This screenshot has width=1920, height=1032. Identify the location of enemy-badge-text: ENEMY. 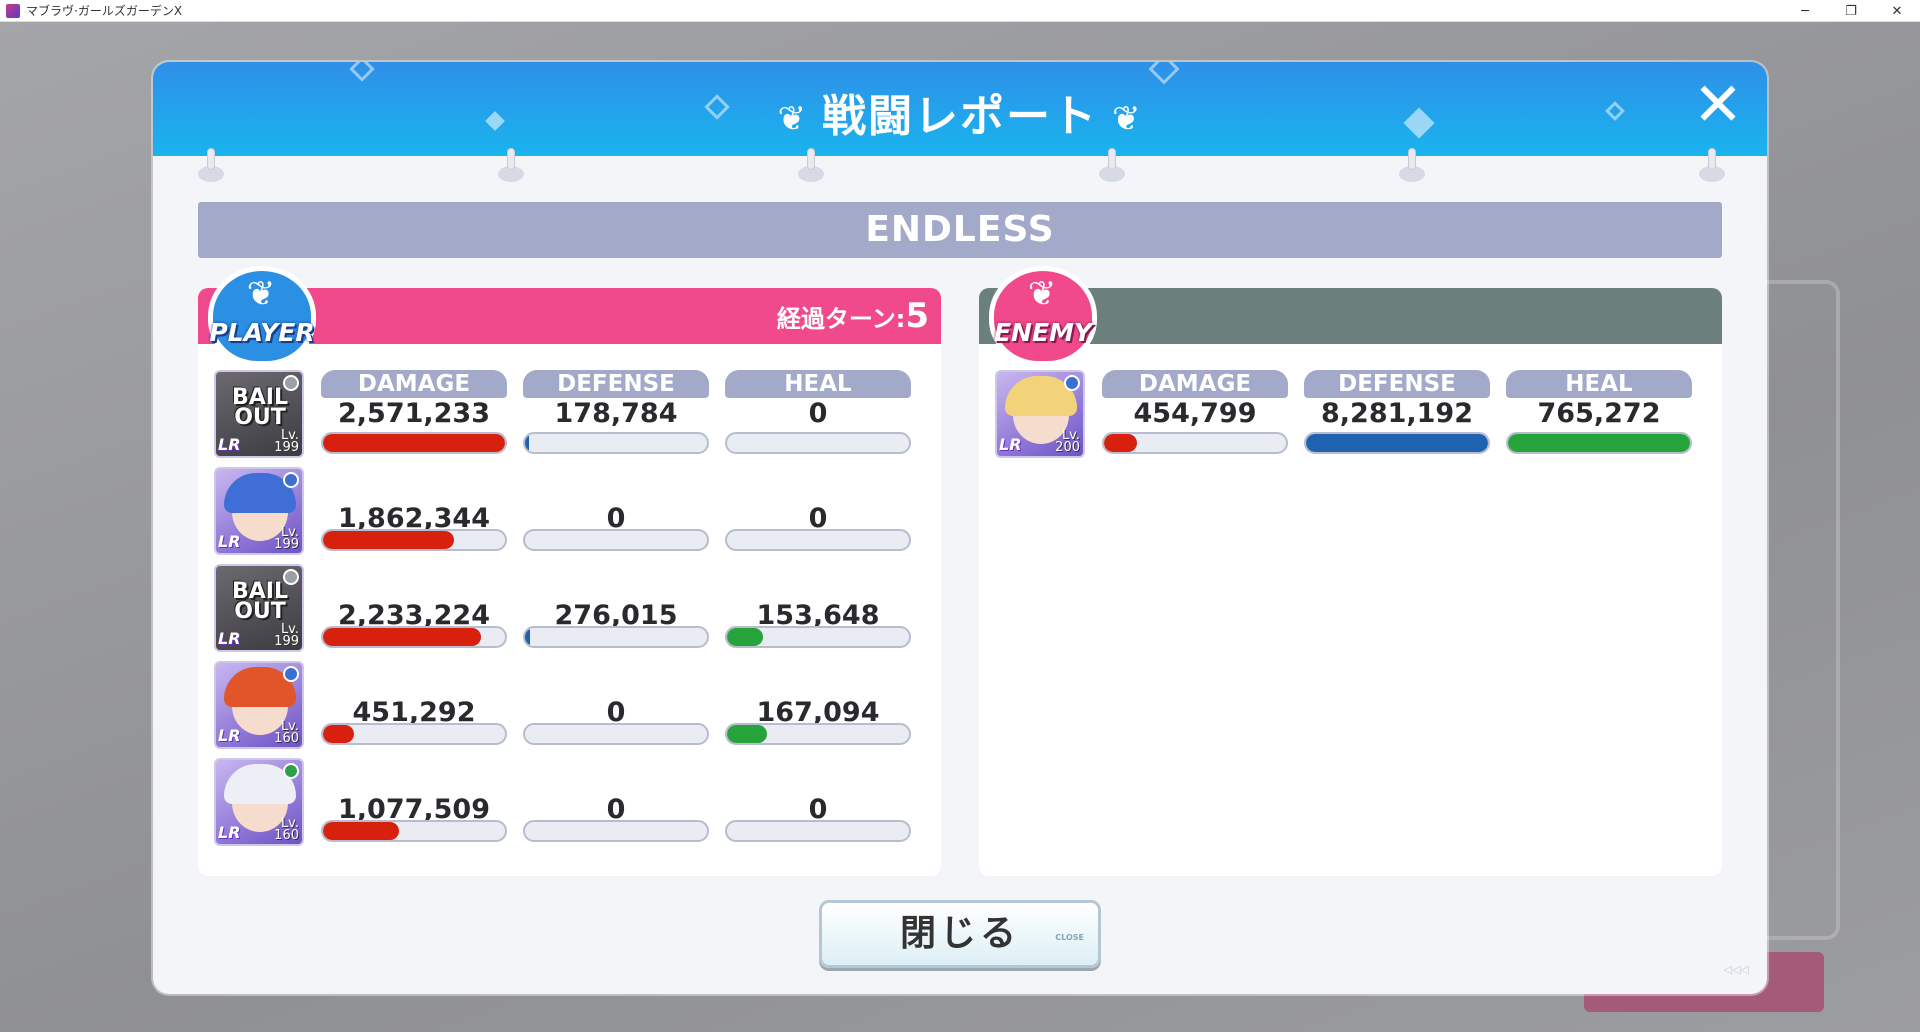
(1043, 332).